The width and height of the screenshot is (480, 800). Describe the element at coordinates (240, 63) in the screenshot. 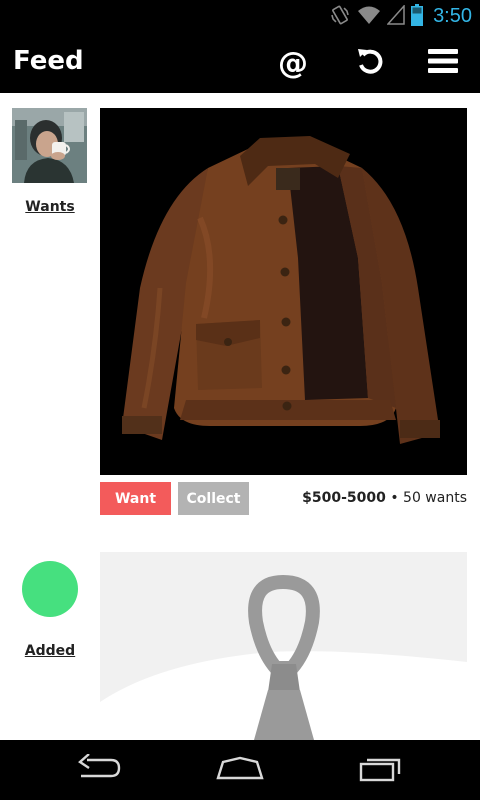

I see `action-bar: Feed @` at that location.